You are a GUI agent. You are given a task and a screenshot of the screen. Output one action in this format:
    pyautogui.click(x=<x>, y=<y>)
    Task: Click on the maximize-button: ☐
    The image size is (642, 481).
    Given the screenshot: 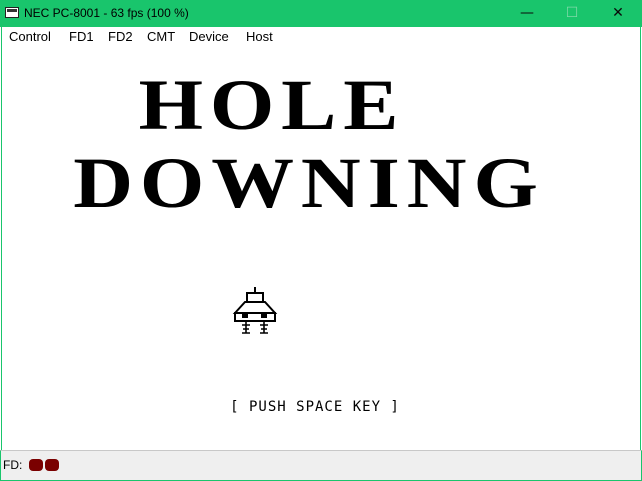 What is the action you would take?
    pyautogui.click(x=572, y=13)
    